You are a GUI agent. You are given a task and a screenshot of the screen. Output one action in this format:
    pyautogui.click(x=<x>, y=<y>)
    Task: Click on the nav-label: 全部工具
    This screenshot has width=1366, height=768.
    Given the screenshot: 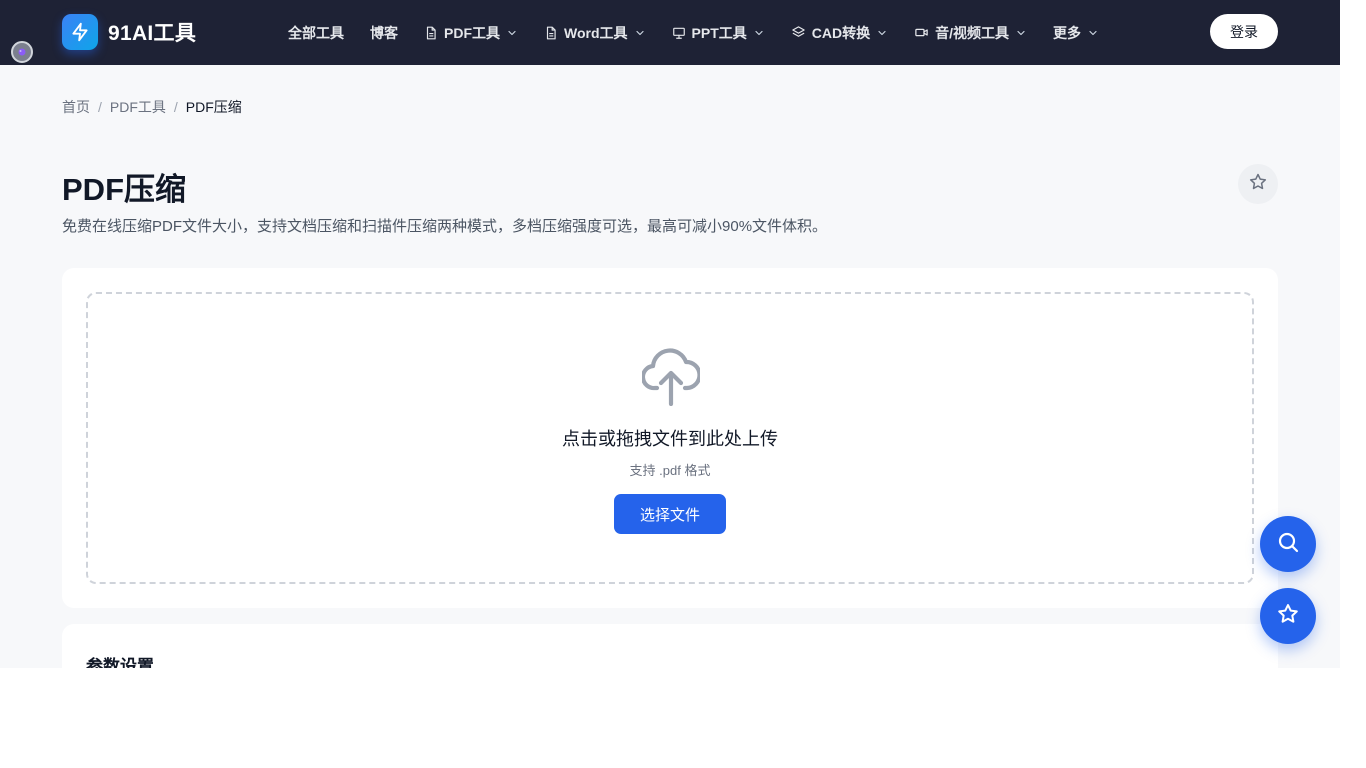 What is the action you would take?
    pyautogui.click(x=316, y=32)
    